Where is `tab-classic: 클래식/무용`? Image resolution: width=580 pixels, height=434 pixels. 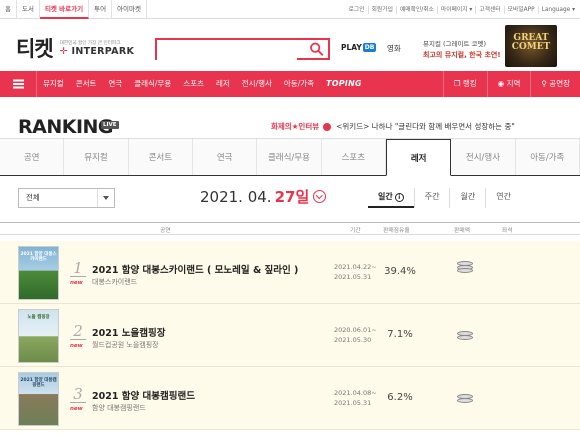 tab-classic: 클래식/무용 is located at coordinates (289, 157).